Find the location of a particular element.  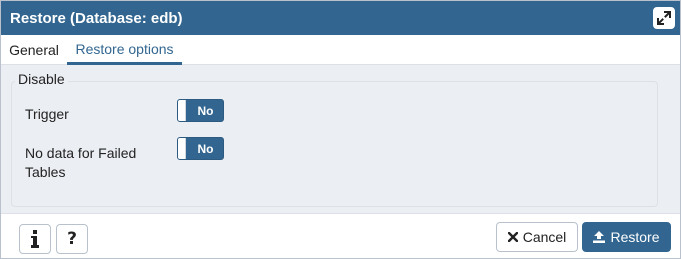

info-button is located at coordinates (35, 239).